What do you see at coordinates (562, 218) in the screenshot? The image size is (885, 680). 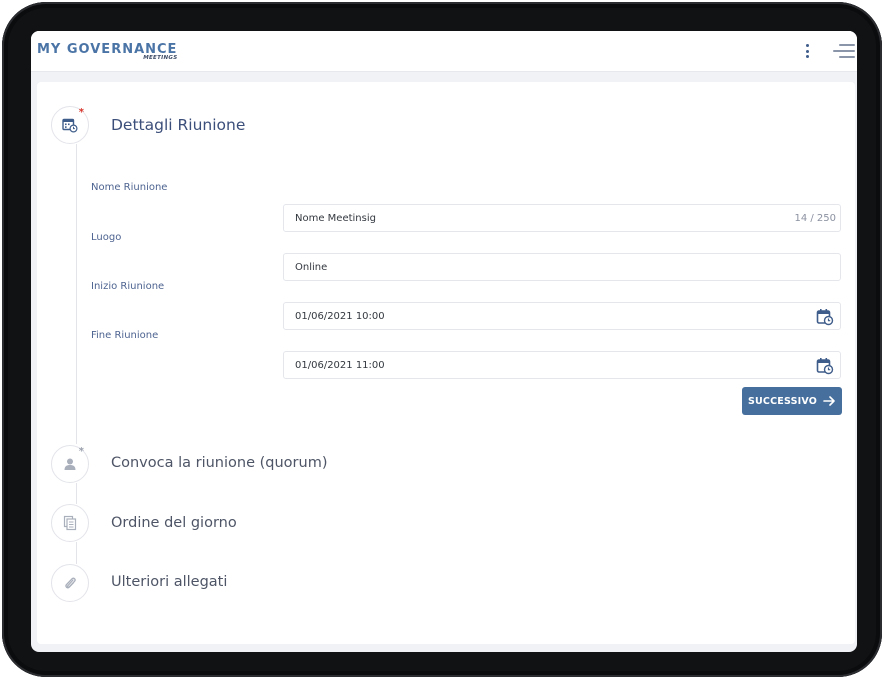 I see `meeting-name-input: Nome Meetinsig 14 / 250` at bounding box center [562, 218].